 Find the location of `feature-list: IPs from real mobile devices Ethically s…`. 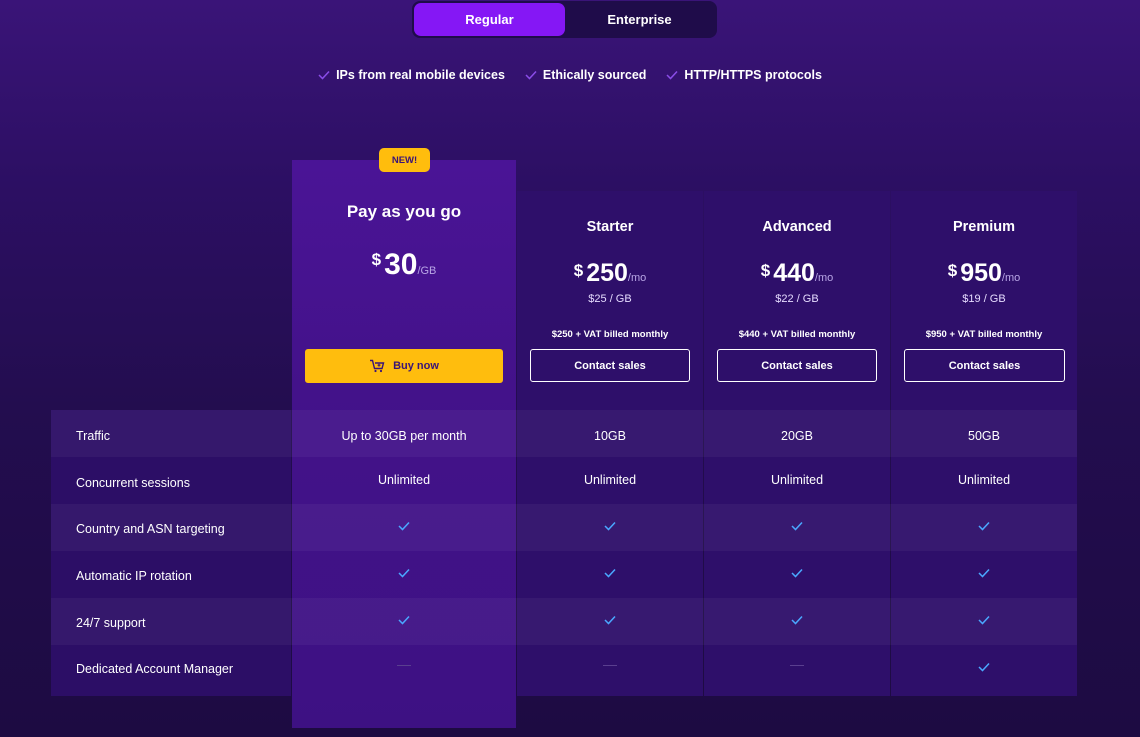

feature-list: IPs from real mobile devices Ethically s… is located at coordinates (570, 75).